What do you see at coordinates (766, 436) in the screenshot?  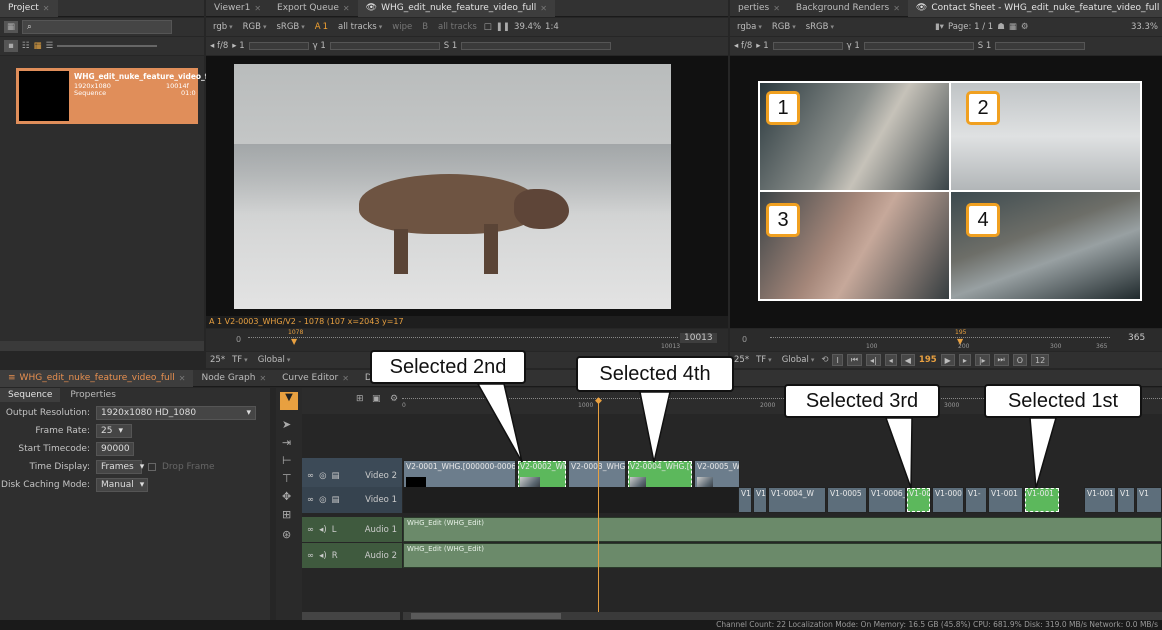 I see `callout-pointers` at bounding box center [766, 436].